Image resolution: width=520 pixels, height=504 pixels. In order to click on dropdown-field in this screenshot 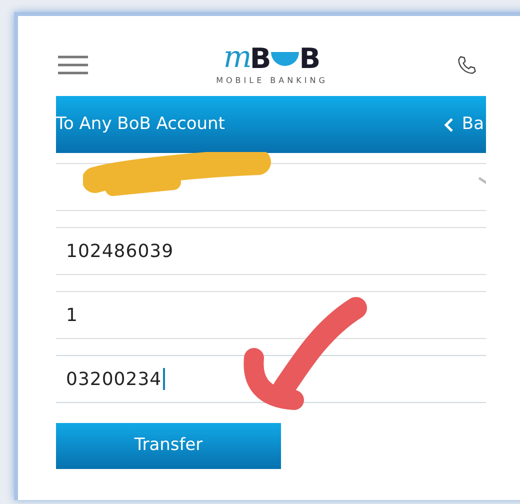, I will do `click(271, 187)`.